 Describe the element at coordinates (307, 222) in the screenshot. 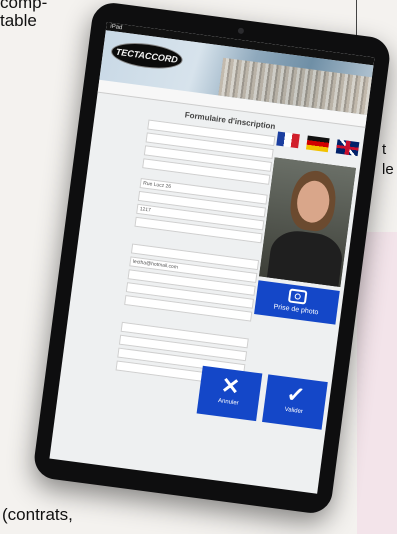

I see `user-photo` at that location.